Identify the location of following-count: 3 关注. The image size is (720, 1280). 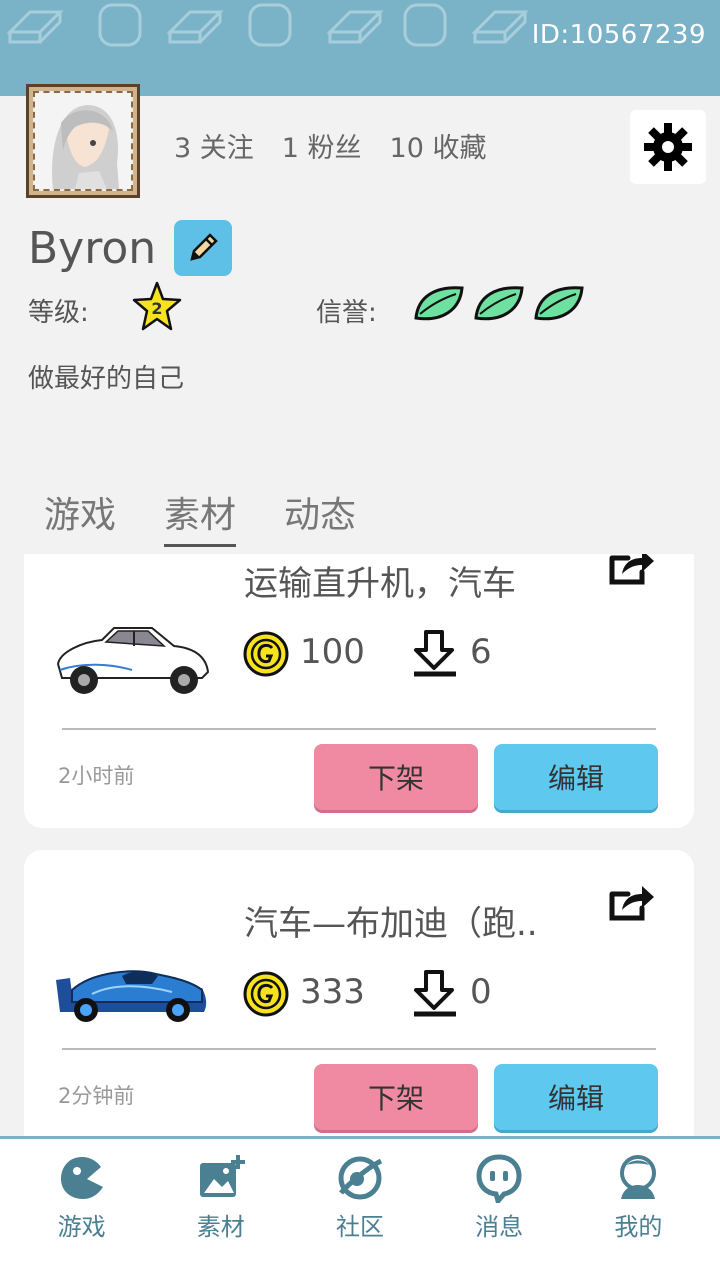
(214, 145).